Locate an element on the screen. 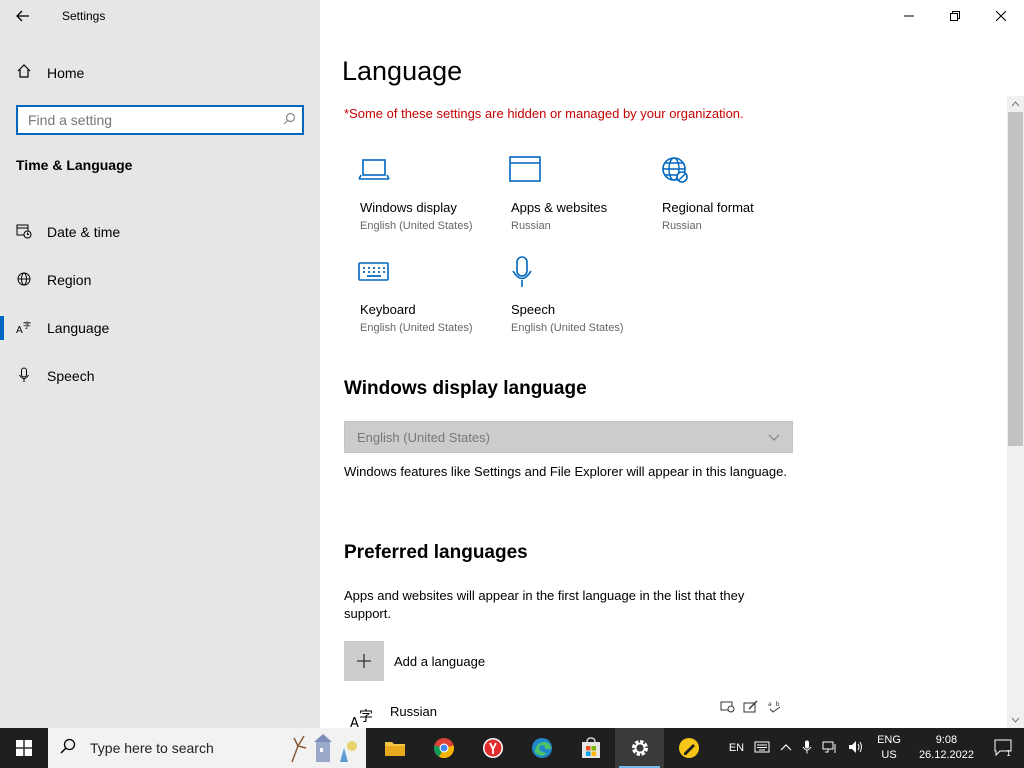  spellcheck-icon: abc is located at coordinates (777, 707).